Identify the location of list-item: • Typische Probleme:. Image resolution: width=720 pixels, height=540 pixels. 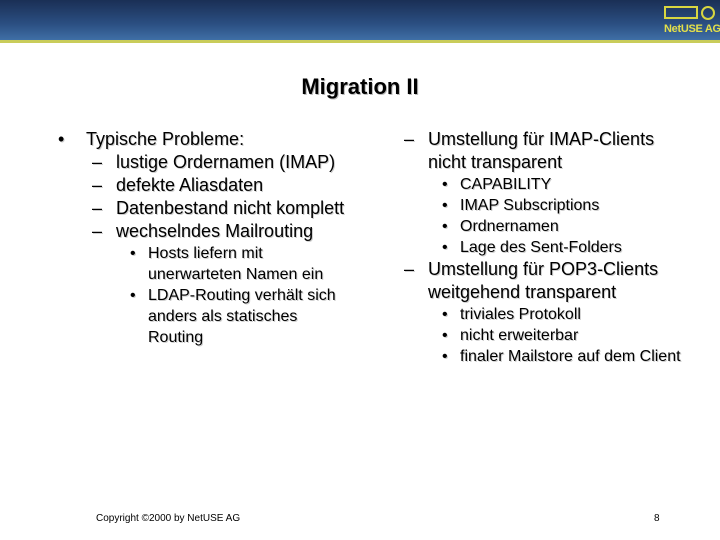
(206, 139).